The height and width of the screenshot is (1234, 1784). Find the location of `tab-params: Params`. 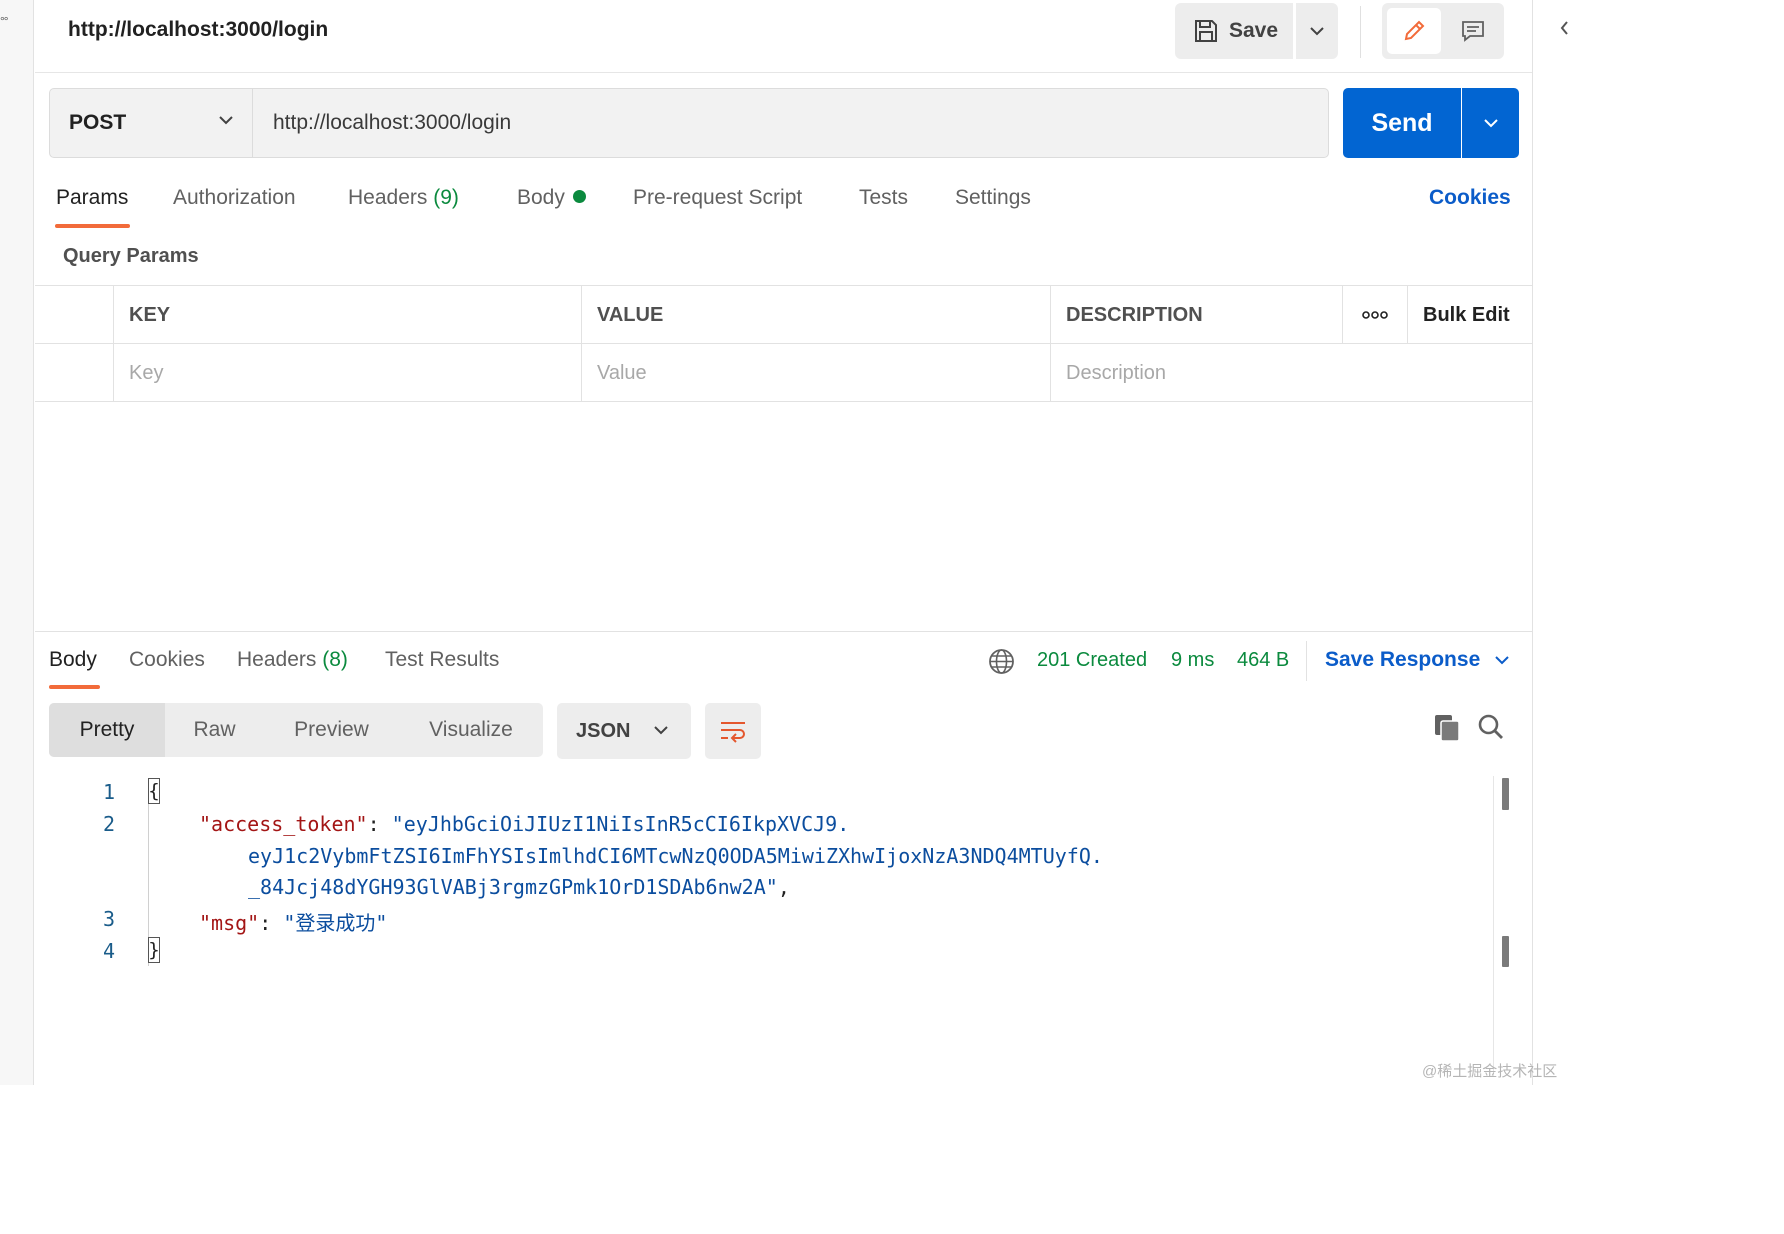

tab-params: Params is located at coordinates (92, 198).